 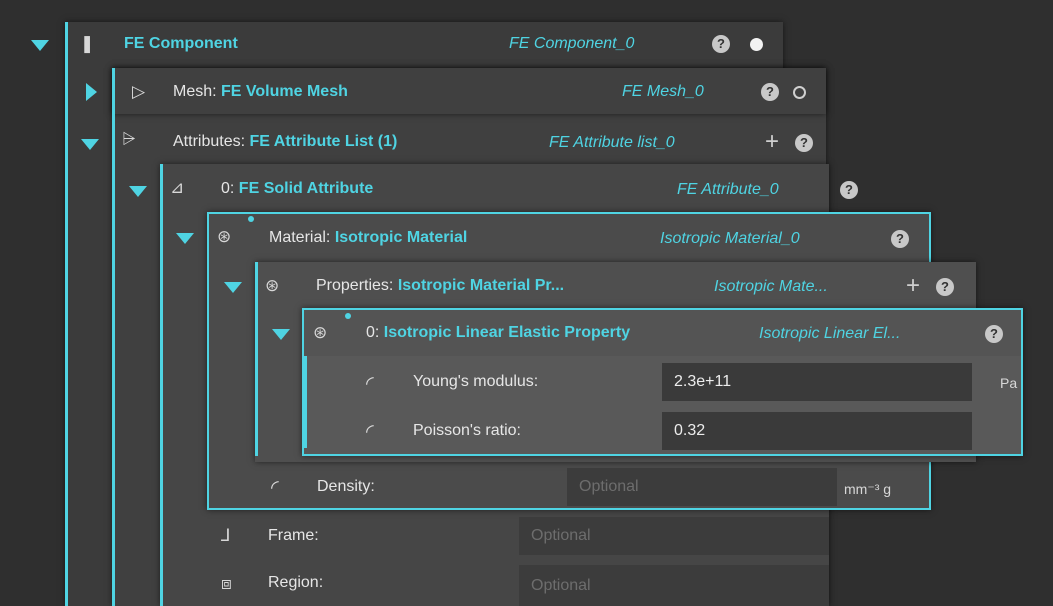 What do you see at coordinates (251, 219) in the screenshot?
I see `material-modified-dot` at bounding box center [251, 219].